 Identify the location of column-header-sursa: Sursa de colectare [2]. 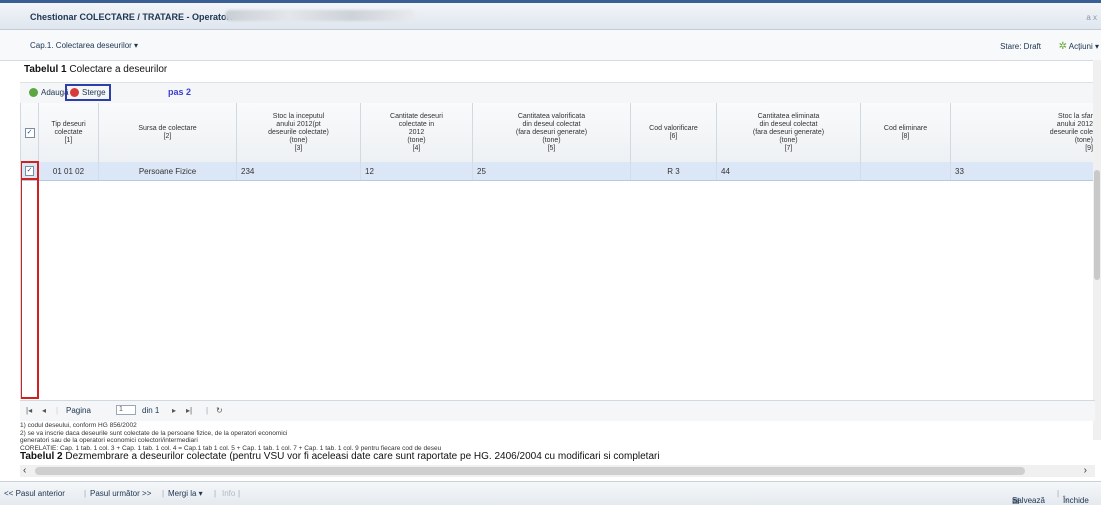
(168, 132).